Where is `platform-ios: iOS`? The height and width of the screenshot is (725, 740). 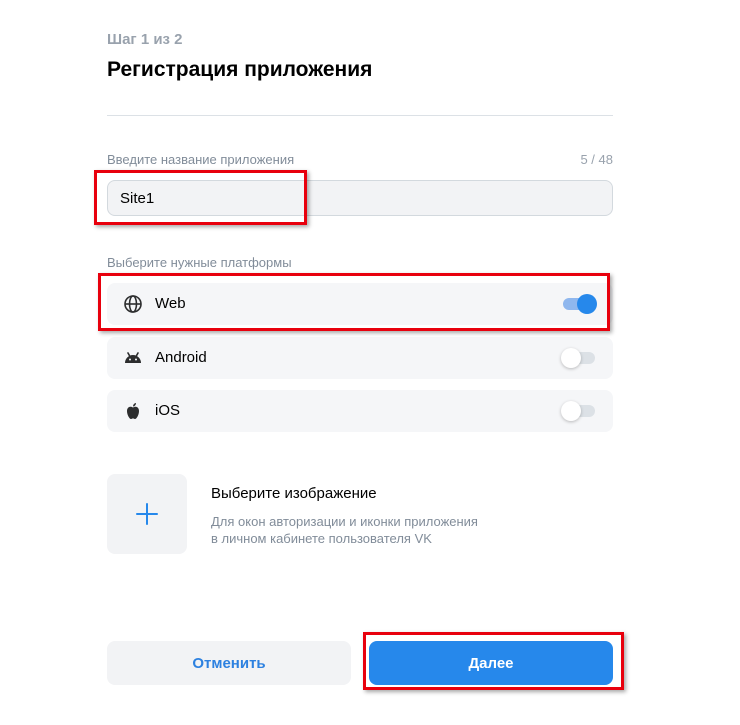
platform-ios: iOS is located at coordinates (360, 411).